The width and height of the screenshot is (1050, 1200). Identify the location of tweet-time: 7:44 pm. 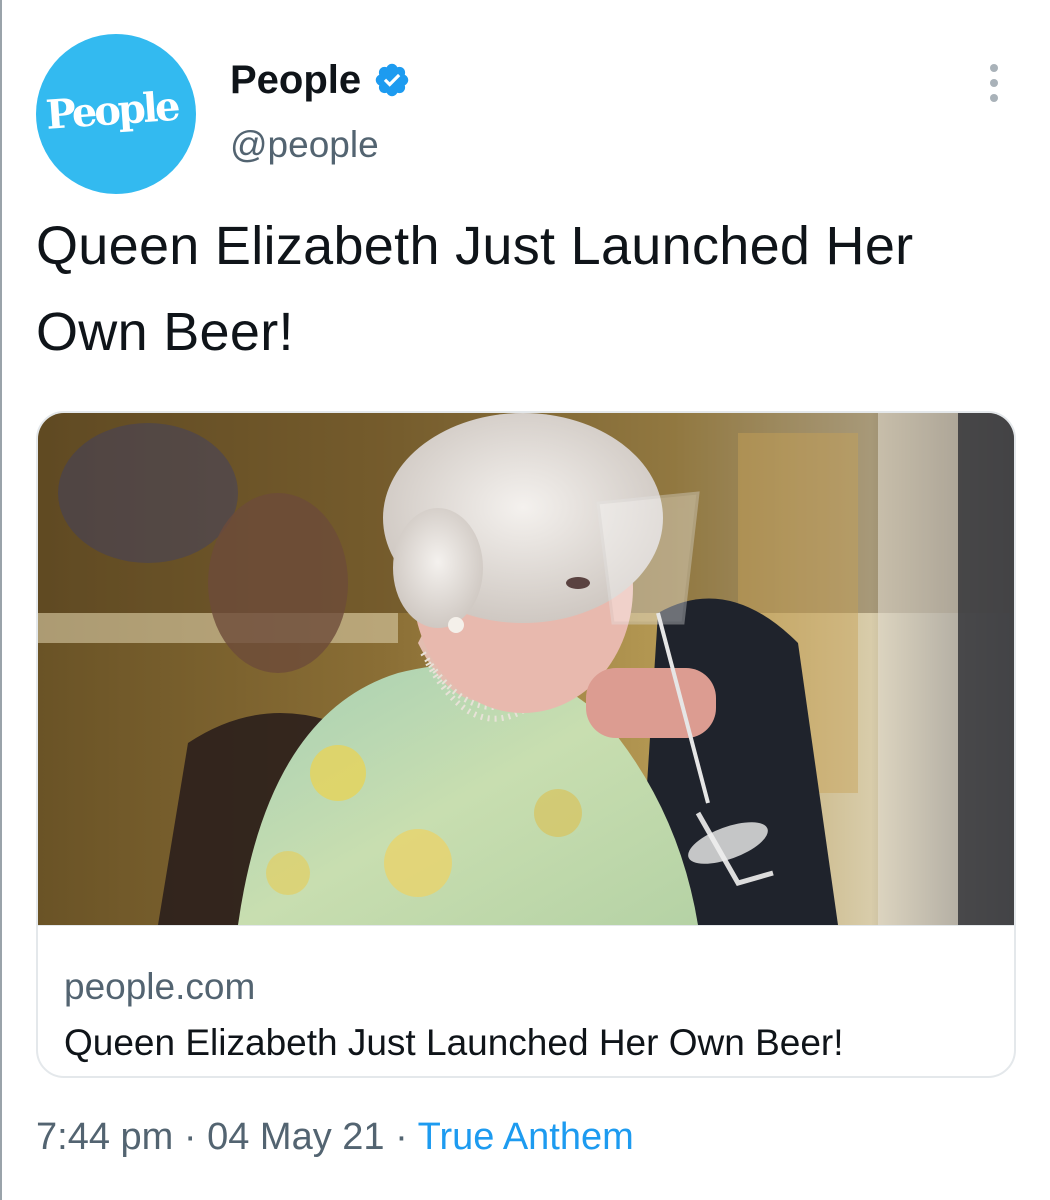
(104, 1137).